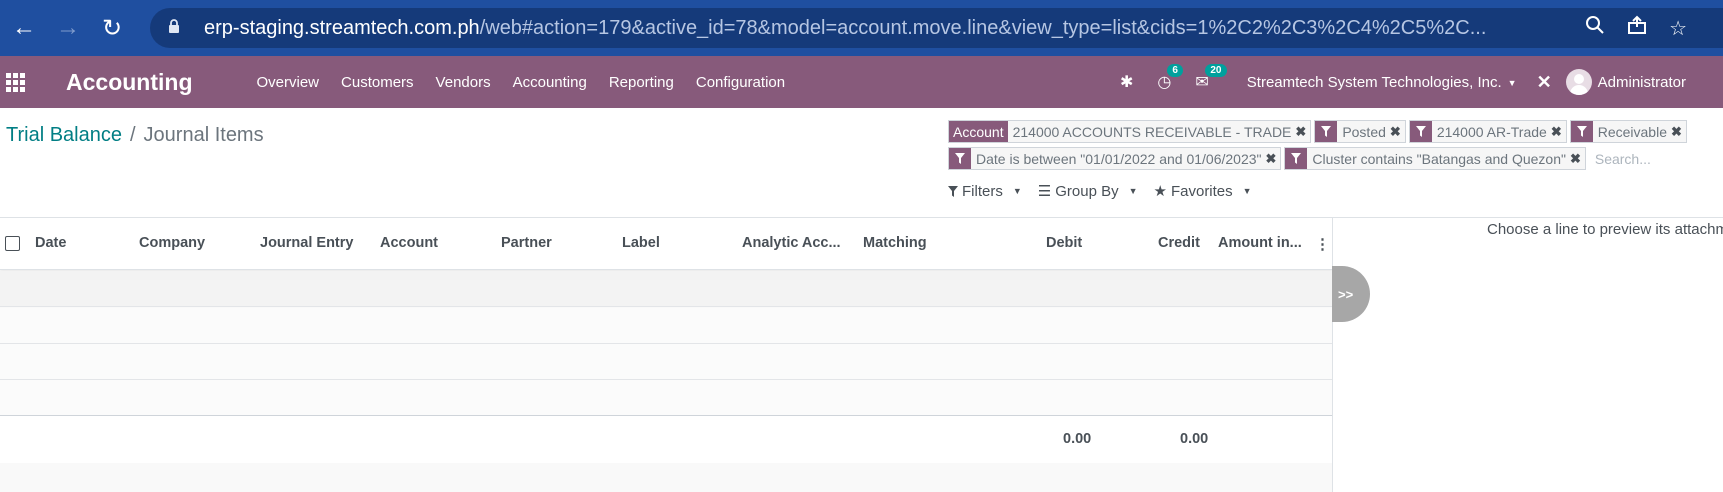 This screenshot has width=1723, height=492. Describe the element at coordinates (895, 243) in the screenshot. I see `column-matching: Matching` at that location.